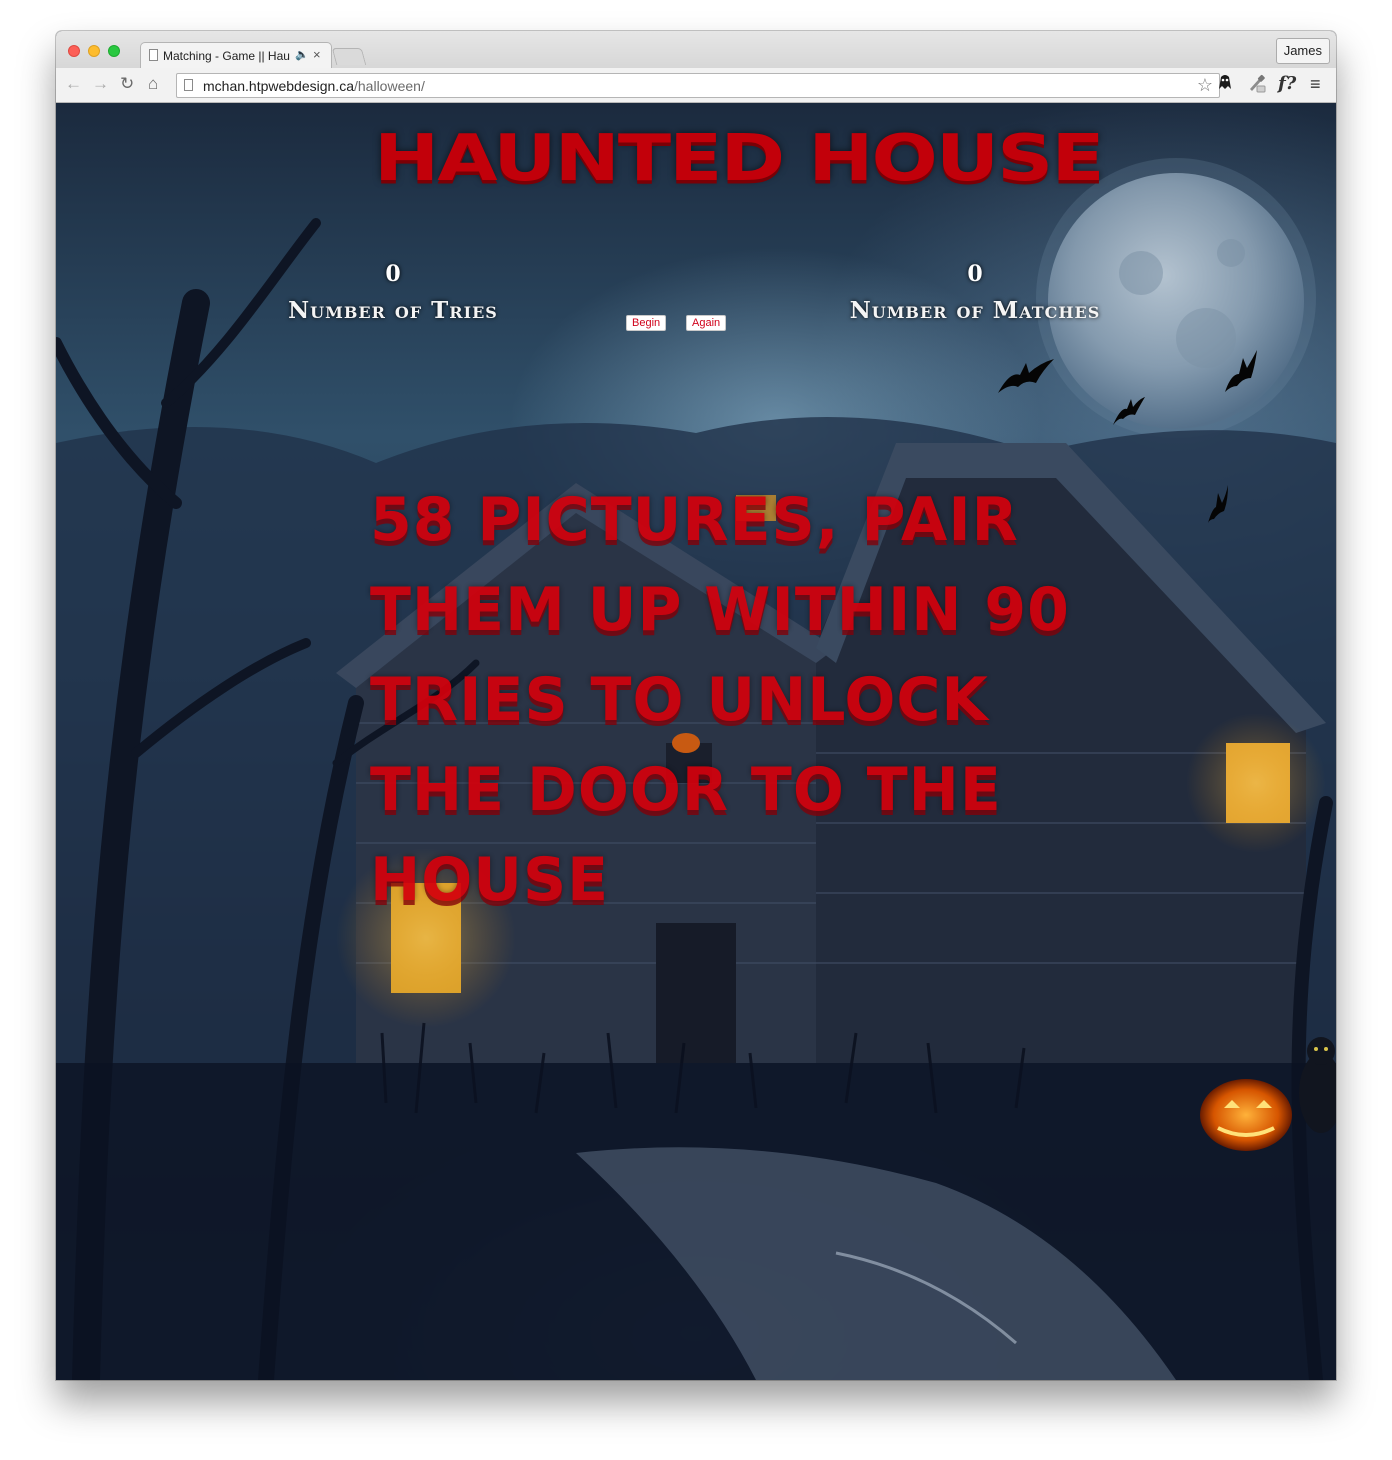 Image resolution: width=1392 pixels, height=1460 pixels. What do you see at coordinates (1205, 85) in the screenshot?
I see `bookmark-star-icon: ☆` at bounding box center [1205, 85].